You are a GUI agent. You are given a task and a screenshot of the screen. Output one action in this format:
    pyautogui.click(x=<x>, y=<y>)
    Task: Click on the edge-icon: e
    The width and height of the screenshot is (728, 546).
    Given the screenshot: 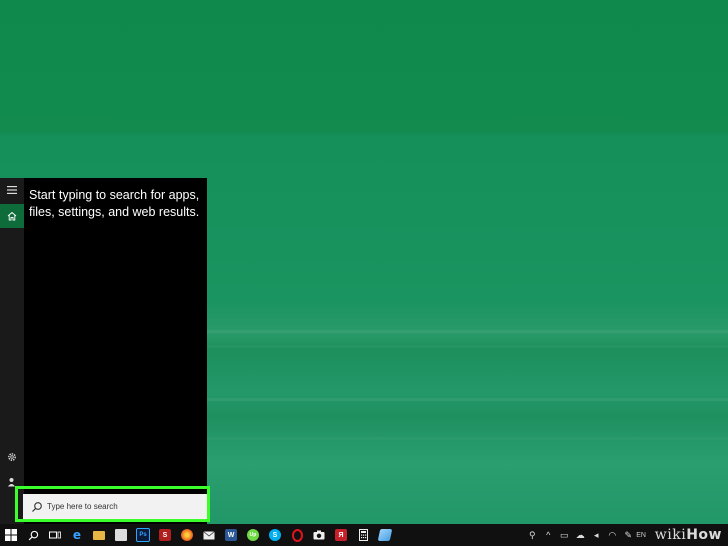 What is the action you would take?
    pyautogui.click(x=77, y=535)
    